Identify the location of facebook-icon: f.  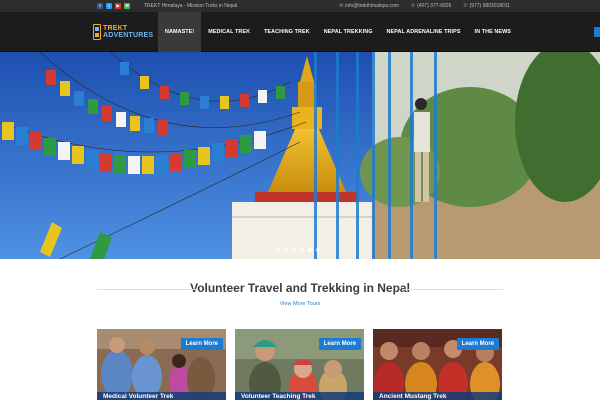
(100, 6).